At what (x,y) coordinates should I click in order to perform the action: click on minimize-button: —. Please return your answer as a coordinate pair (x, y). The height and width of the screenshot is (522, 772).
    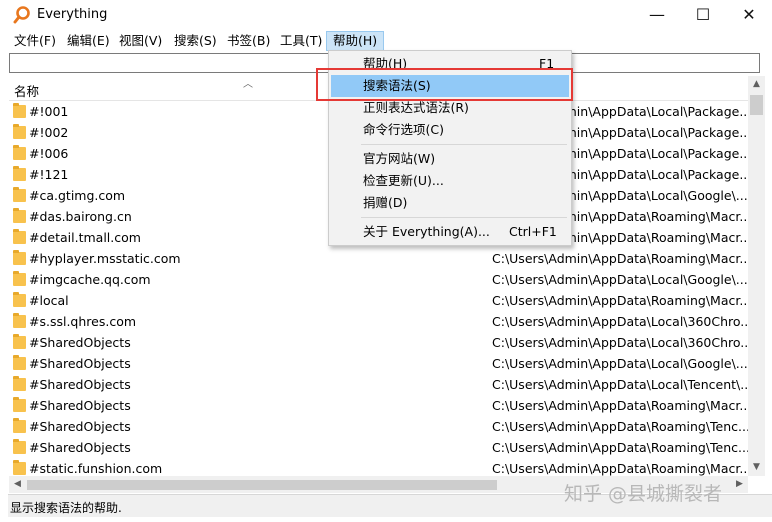
    Looking at the image, I should click on (657, 15).